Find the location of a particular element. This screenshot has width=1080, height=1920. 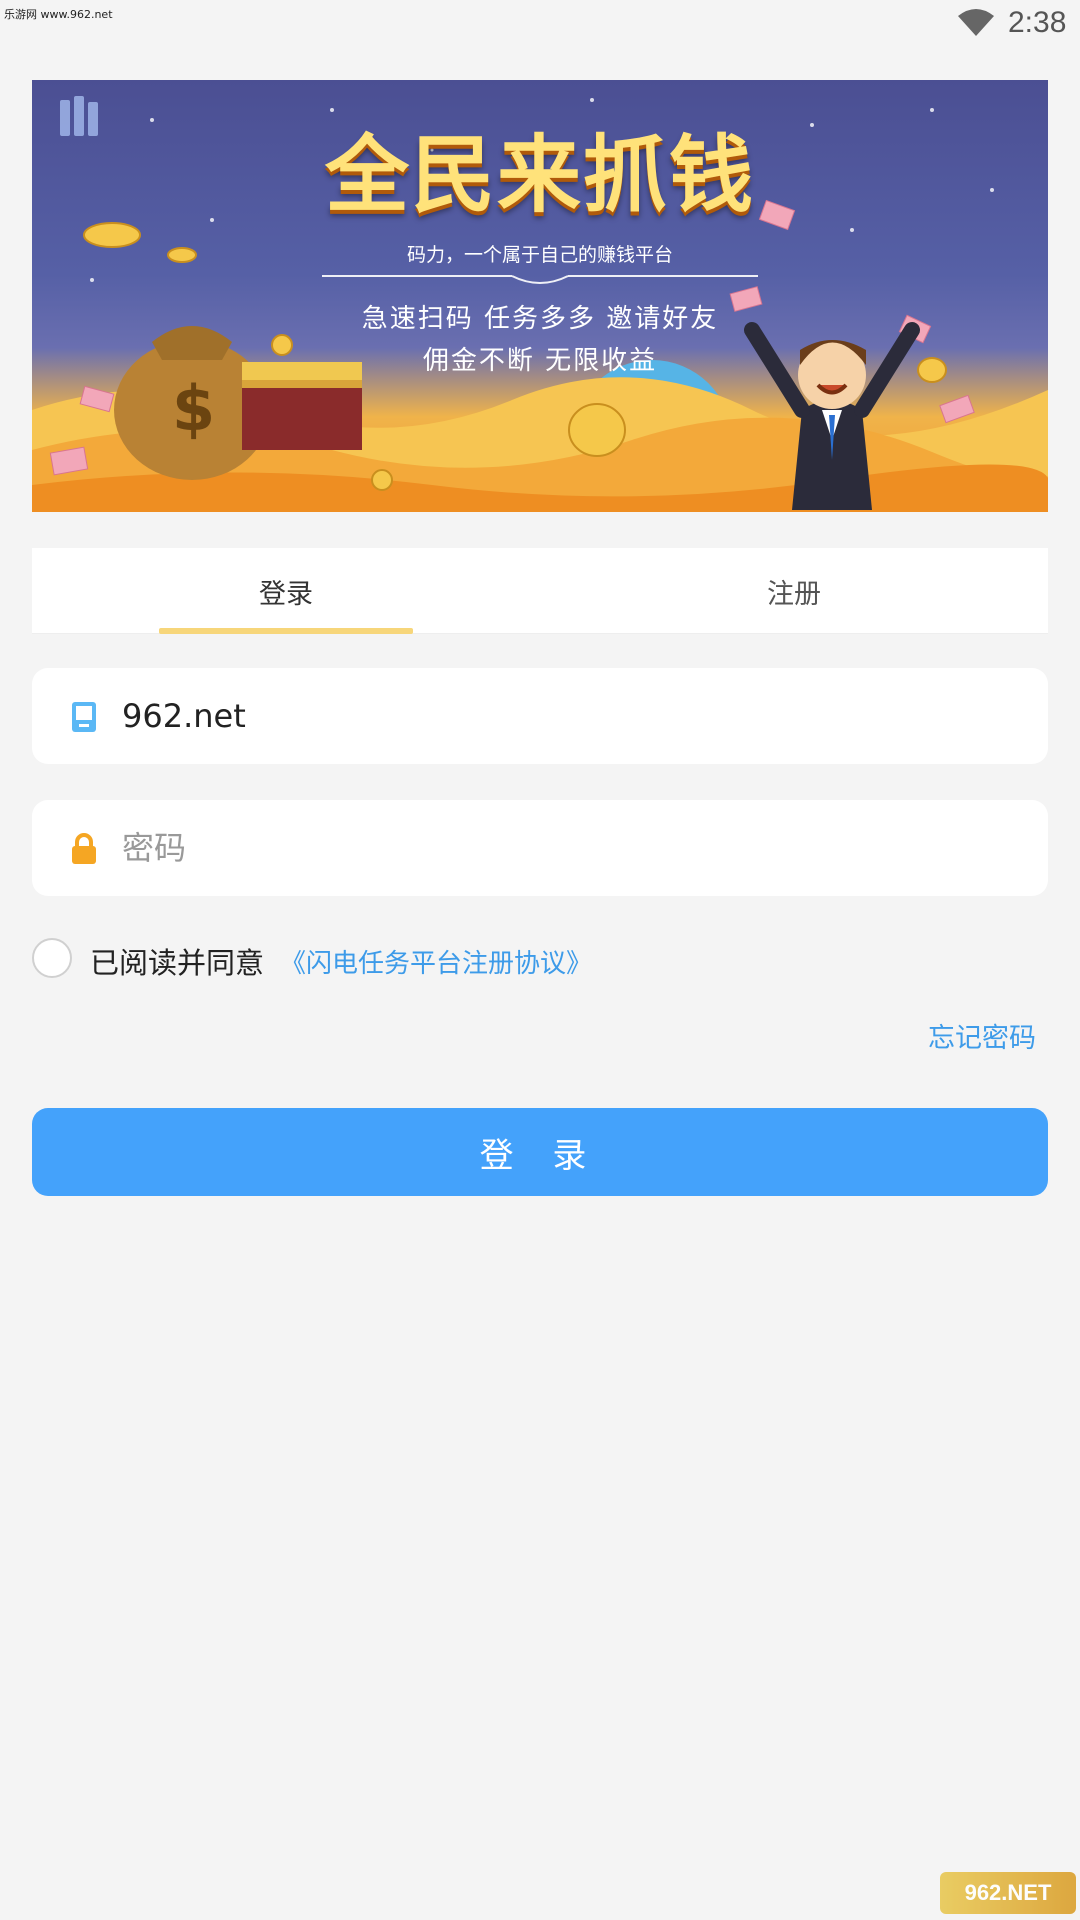

account-input is located at coordinates (562, 716).